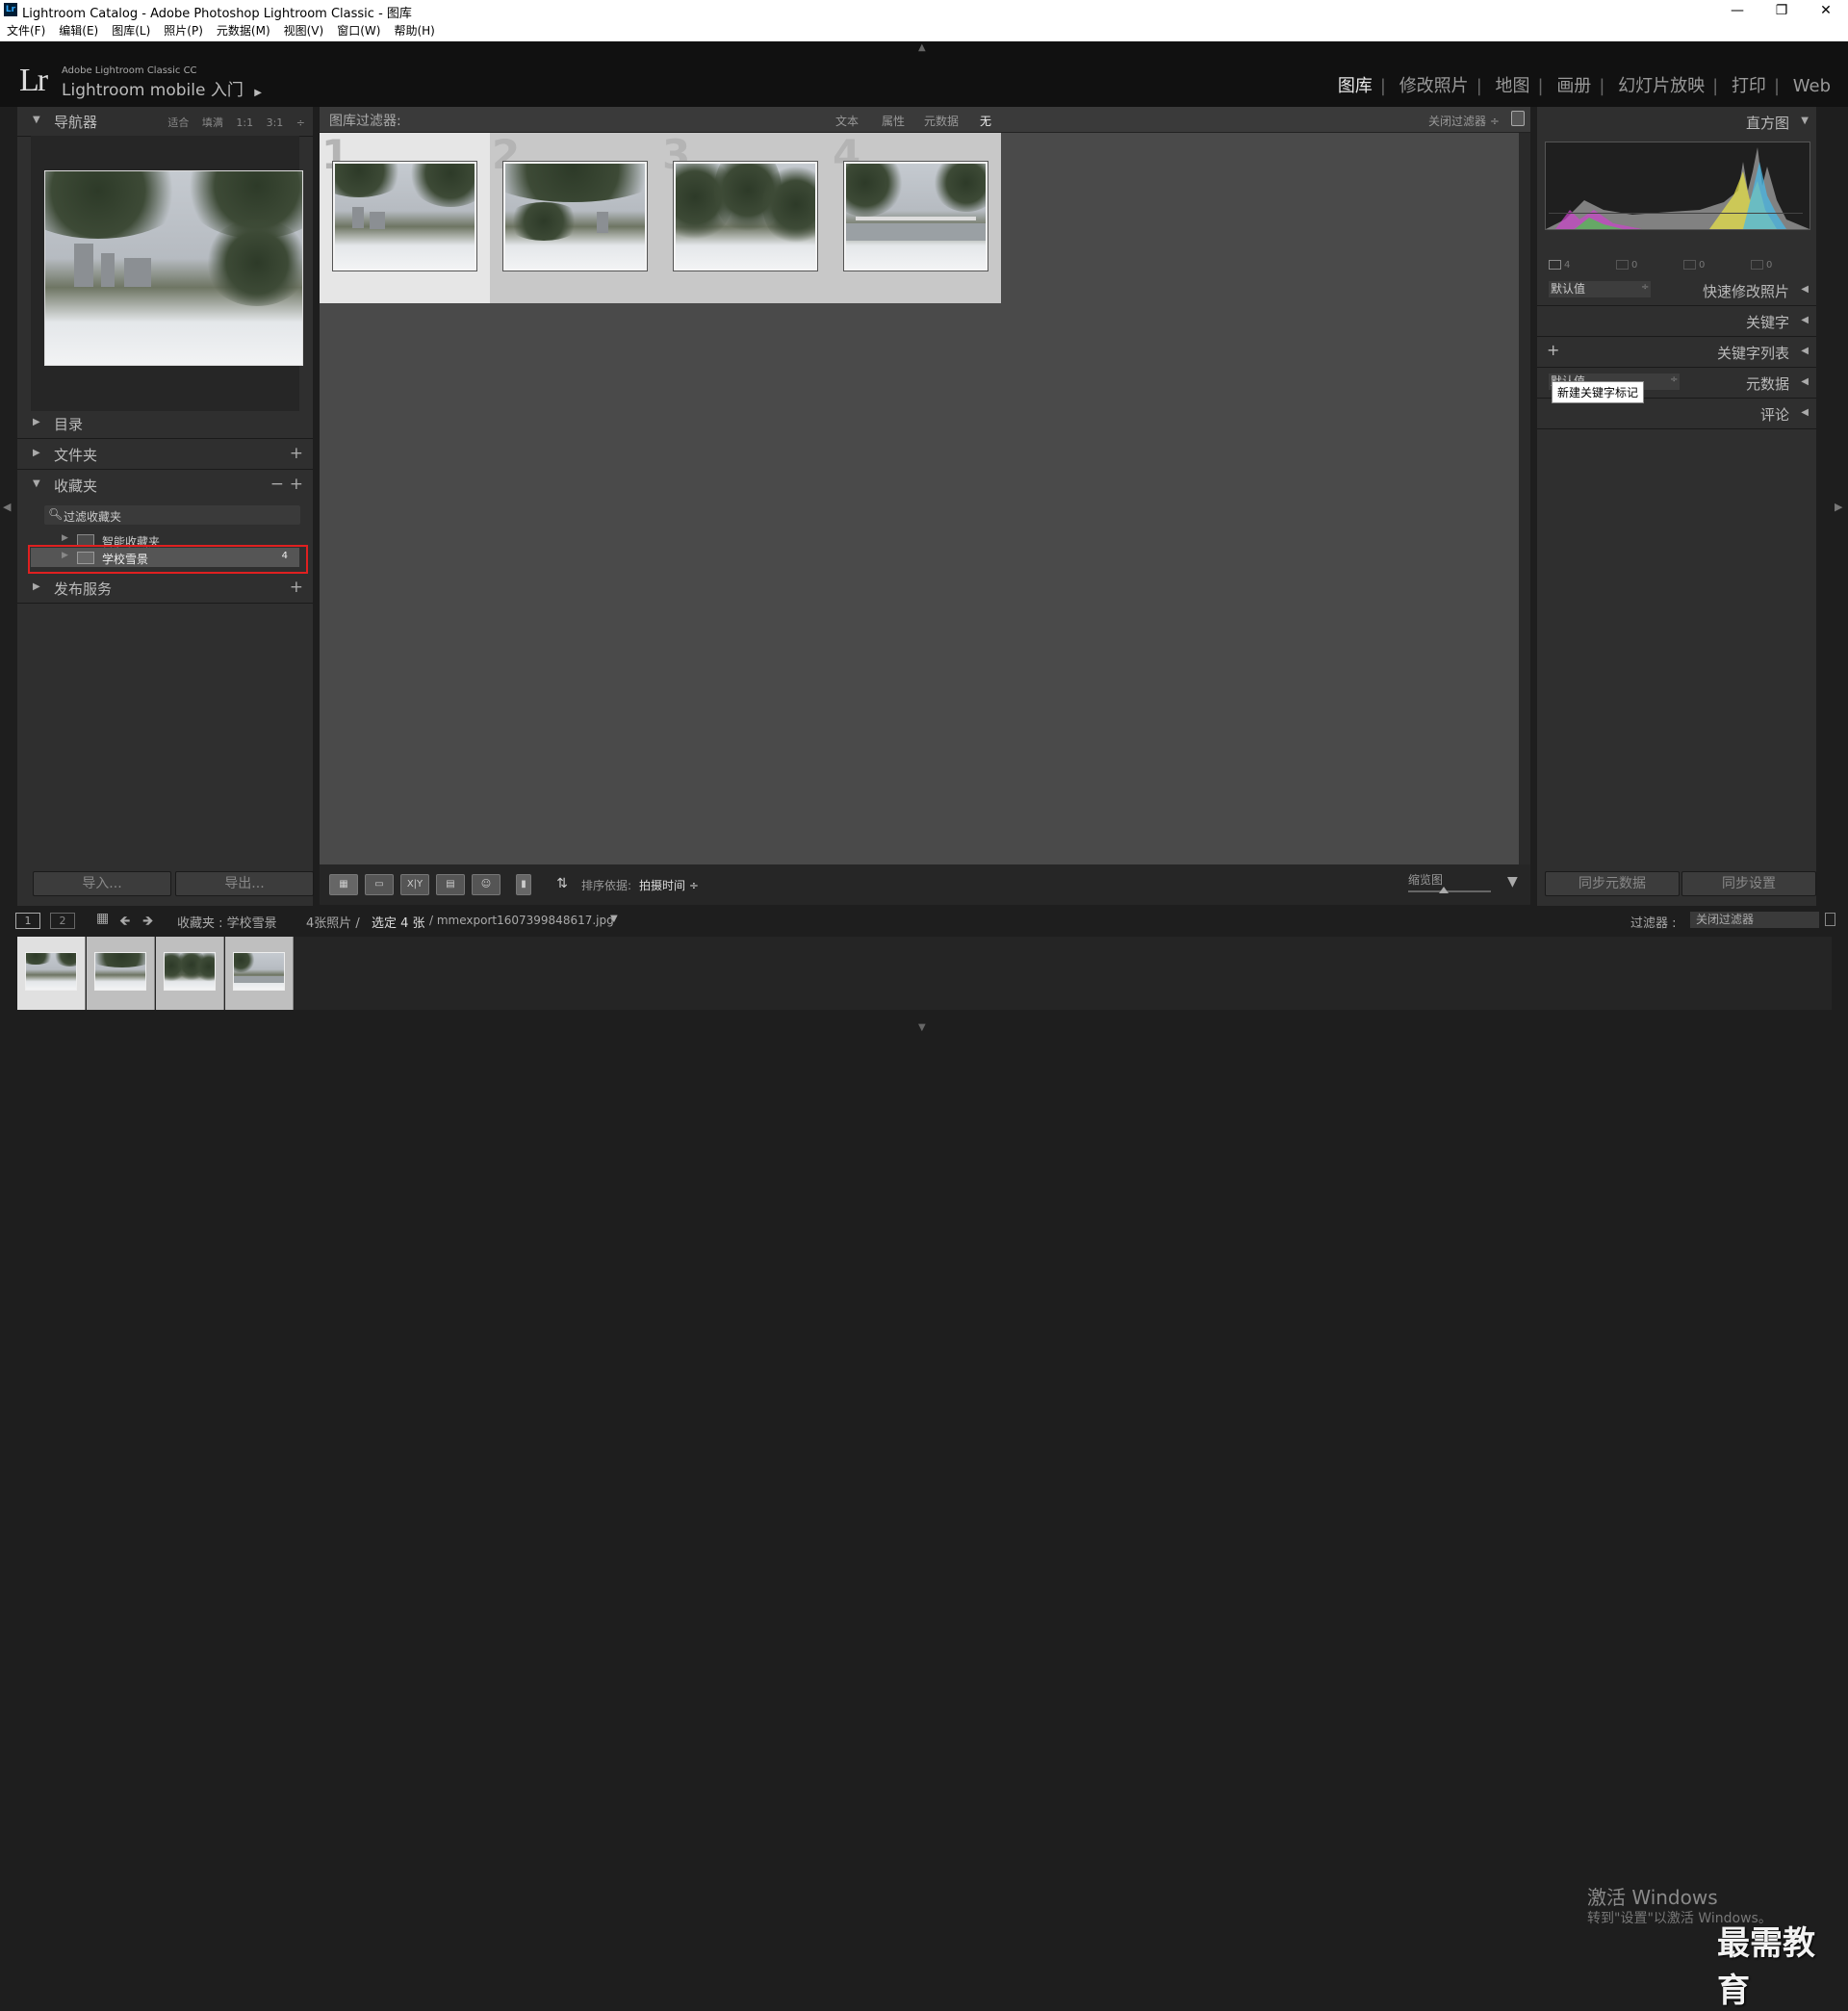 This screenshot has width=1848, height=2011. What do you see at coordinates (614, 919) in the screenshot?
I see `filename-dropdown-icon: ▼` at bounding box center [614, 919].